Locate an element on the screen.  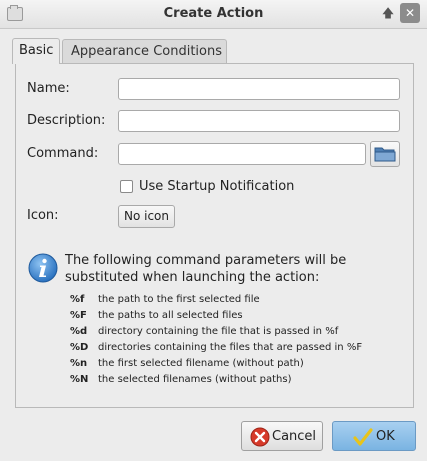
param-row-N: %N the selected filenames (without paths) is located at coordinates (180, 379).